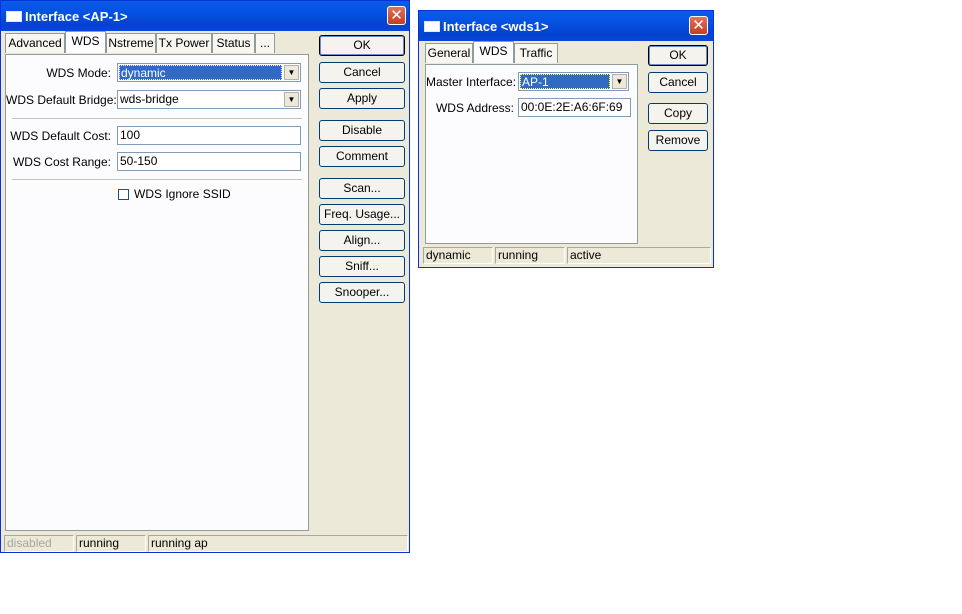 The width and height of the screenshot is (962, 614). Describe the element at coordinates (496, 26) in the screenshot. I see `wds-window-title: Interface <wds1>` at that location.